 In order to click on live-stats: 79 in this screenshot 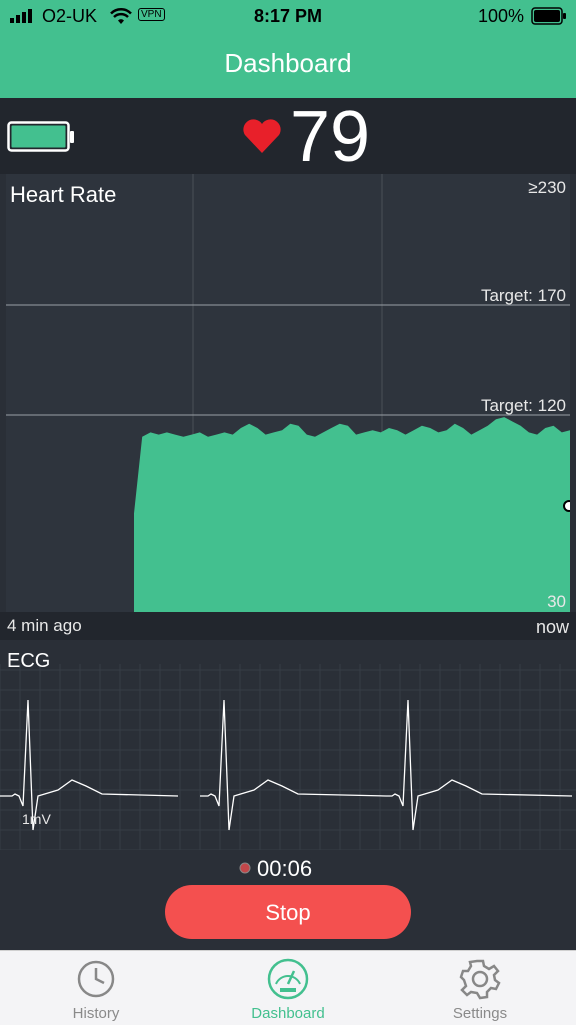, I will do `click(288, 137)`.